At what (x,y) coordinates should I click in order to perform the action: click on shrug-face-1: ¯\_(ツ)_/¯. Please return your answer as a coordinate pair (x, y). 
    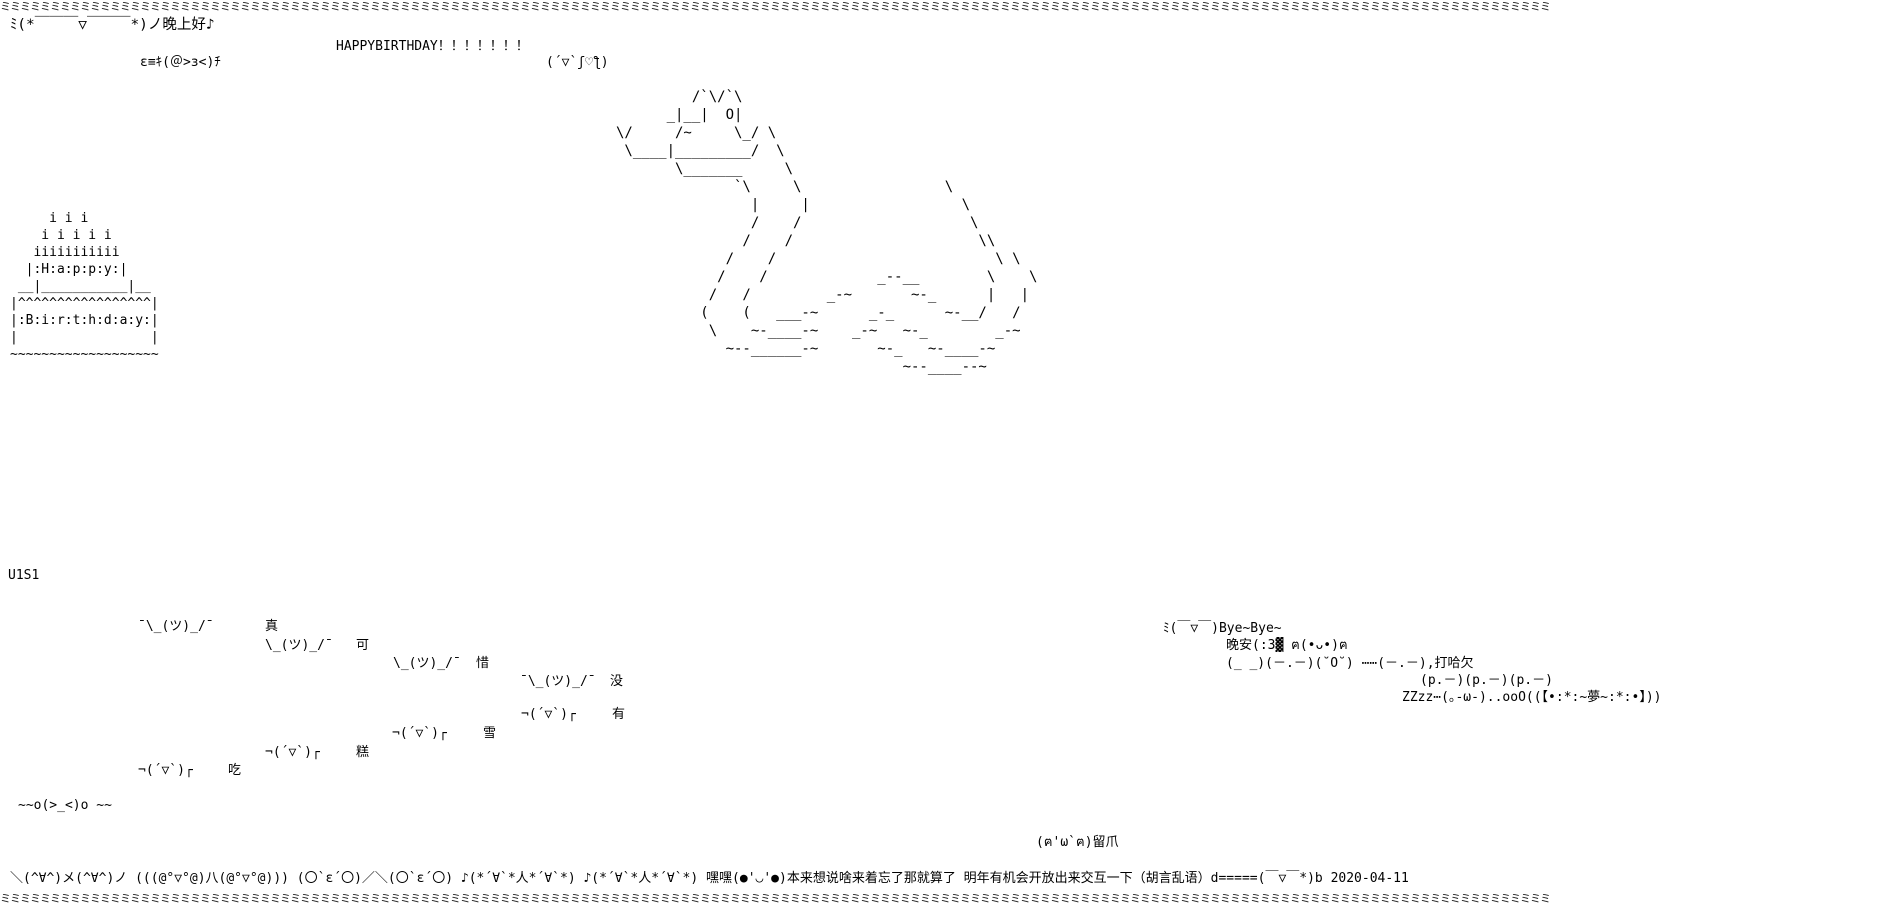
    Looking at the image, I should click on (176, 626).